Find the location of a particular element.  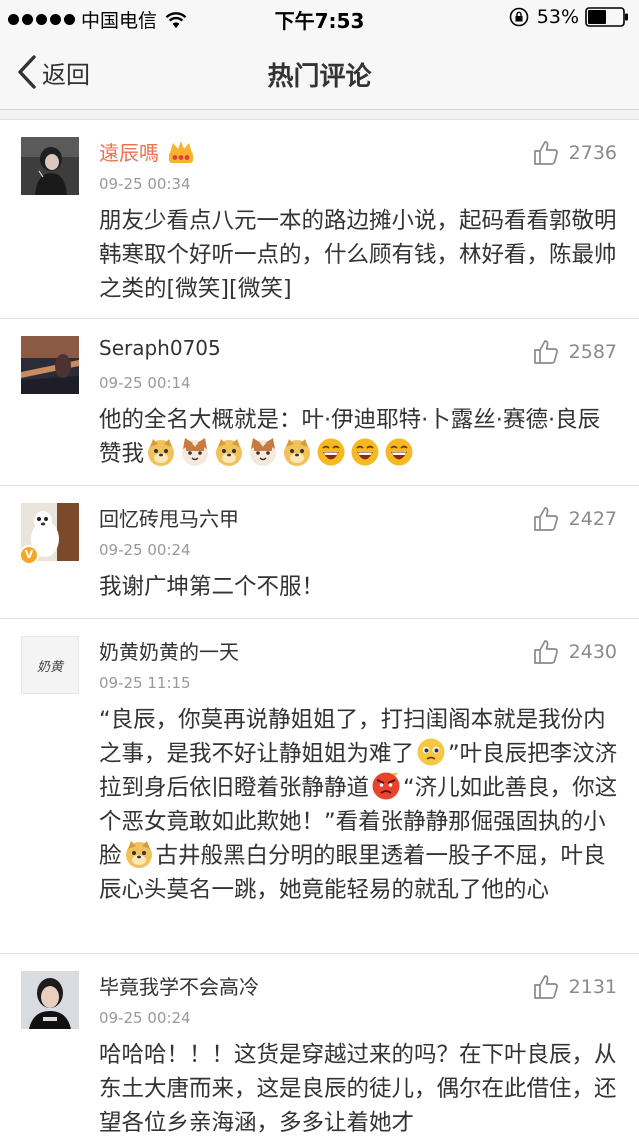

verified-badge: V is located at coordinates (29, 555).